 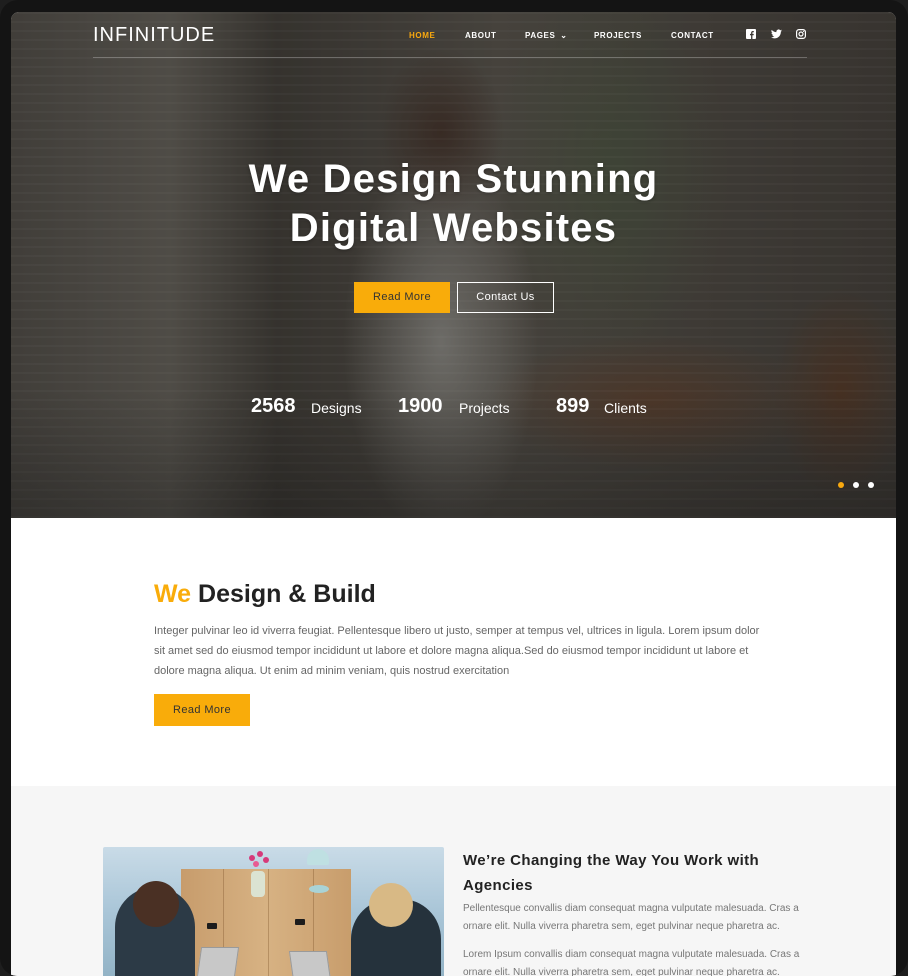 I want to click on nav-item-home: HOME, so click(x=422, y=35).